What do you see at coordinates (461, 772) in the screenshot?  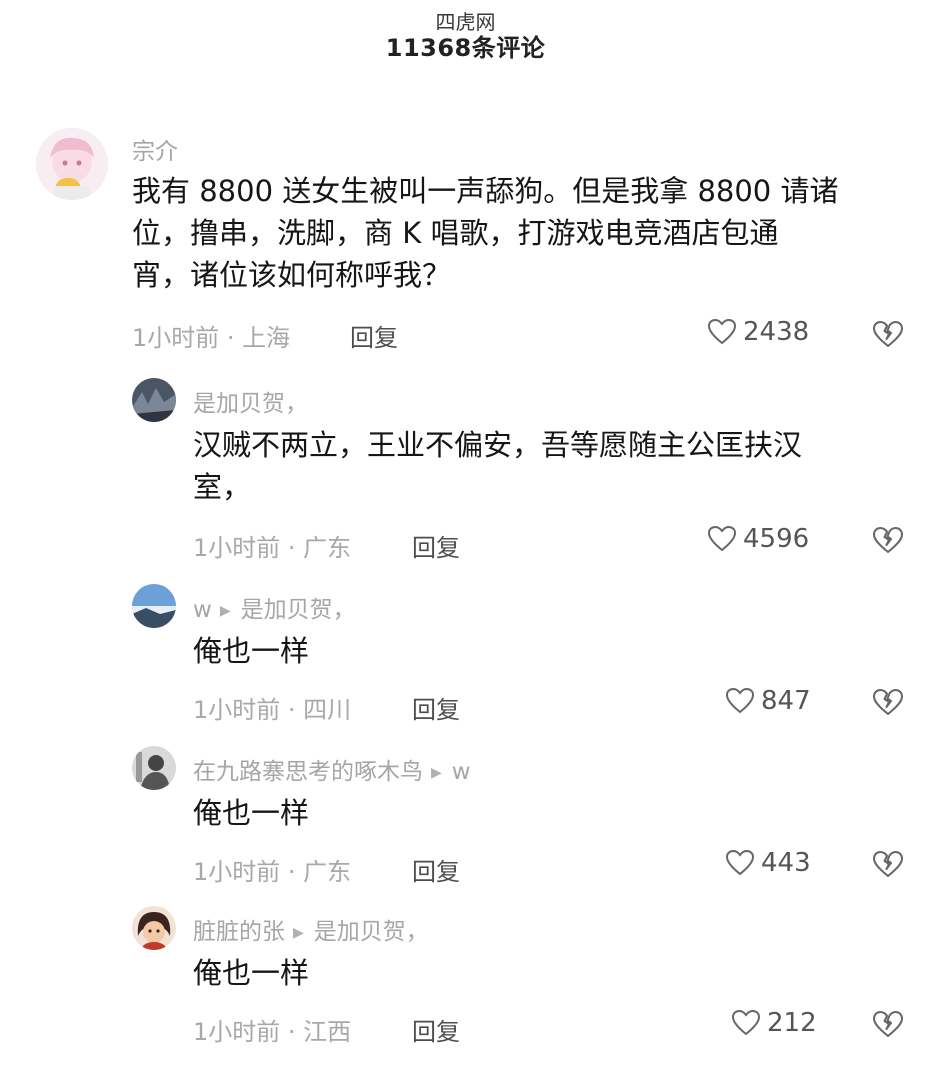 I see `reply-target: w` at bounding box center [461, 772].